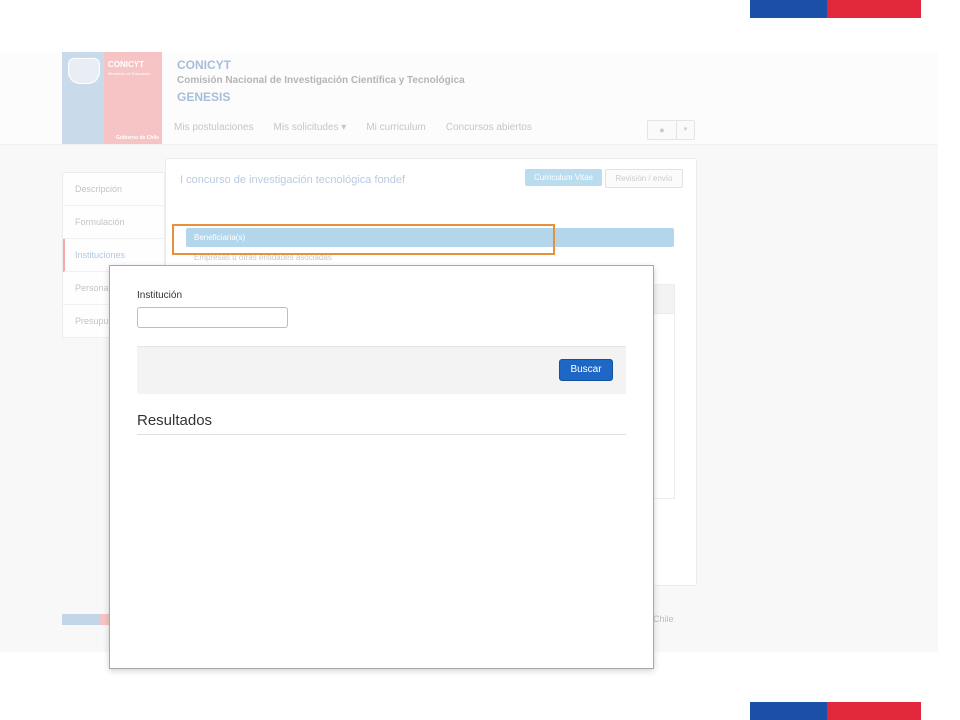  What do you see at coordinates (489, 127) in the screenshot?
I see `nav-concursos-abiertos: Concursos abiertos` at bounding box center [489, 127].